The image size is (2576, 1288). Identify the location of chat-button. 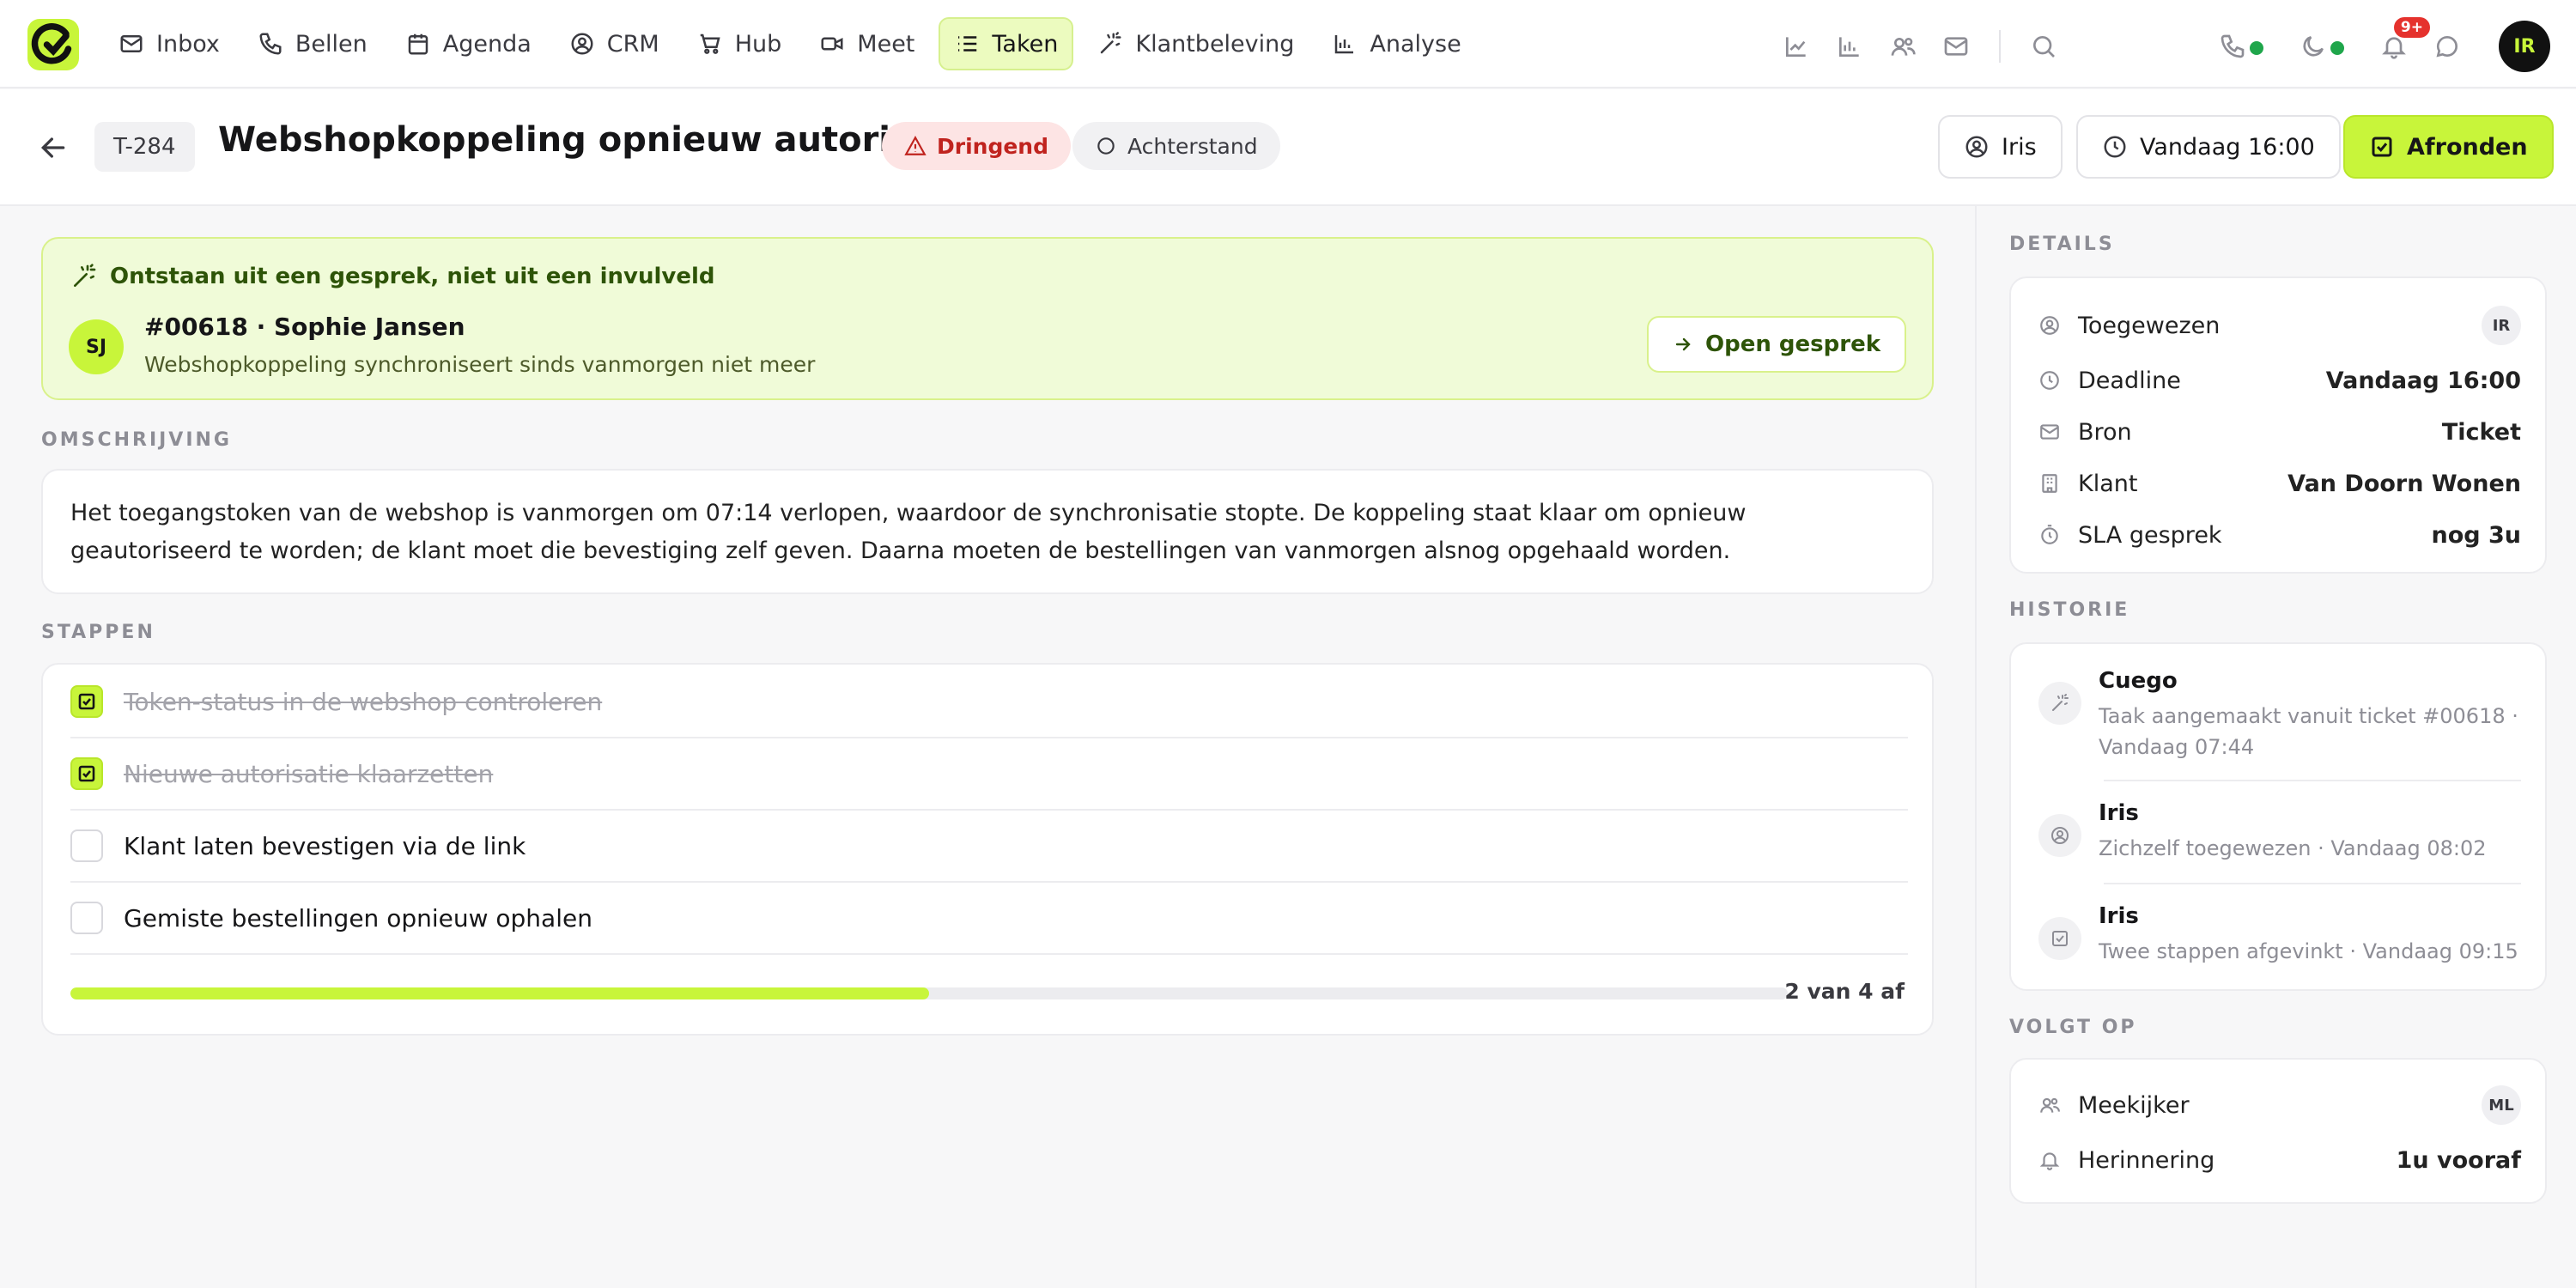
(2447, 46).